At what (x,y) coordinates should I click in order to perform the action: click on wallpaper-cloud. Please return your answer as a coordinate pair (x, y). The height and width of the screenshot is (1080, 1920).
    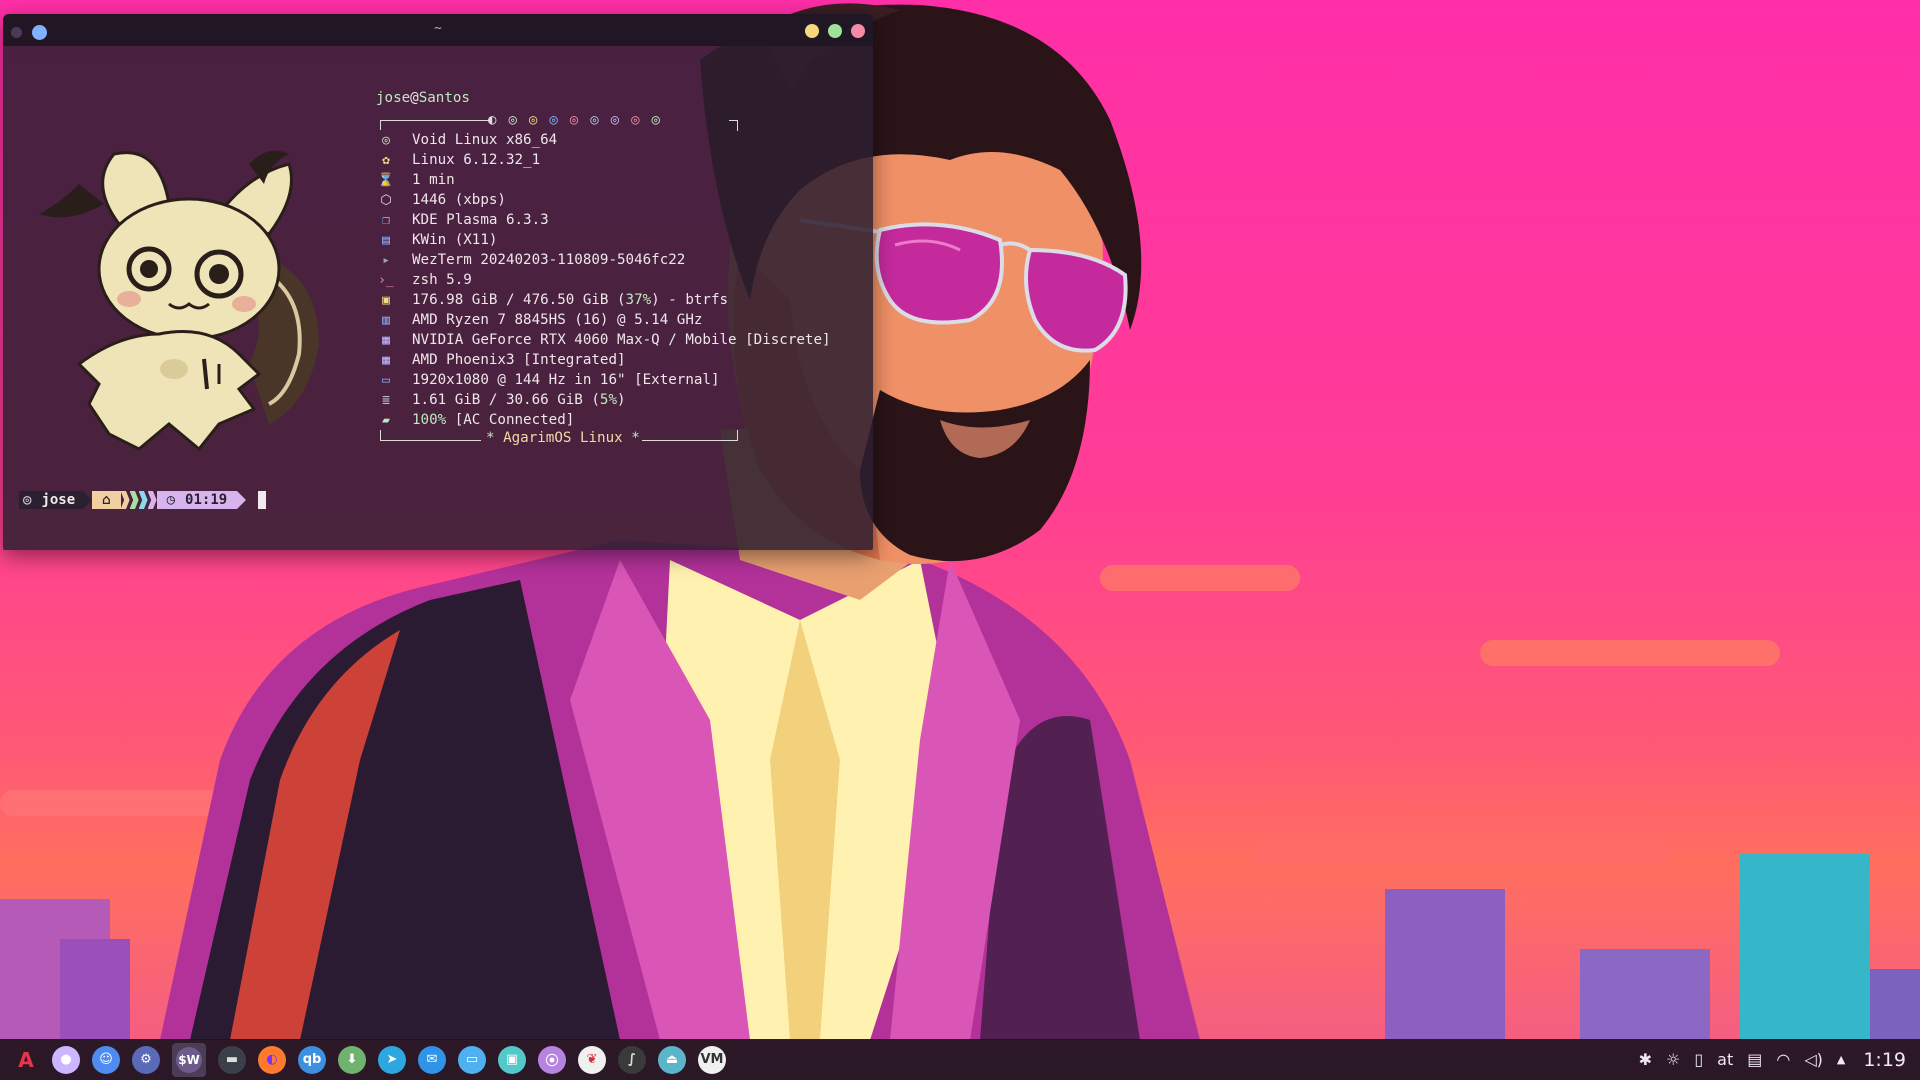
    Looking at the image, I should click on (1460, 853).